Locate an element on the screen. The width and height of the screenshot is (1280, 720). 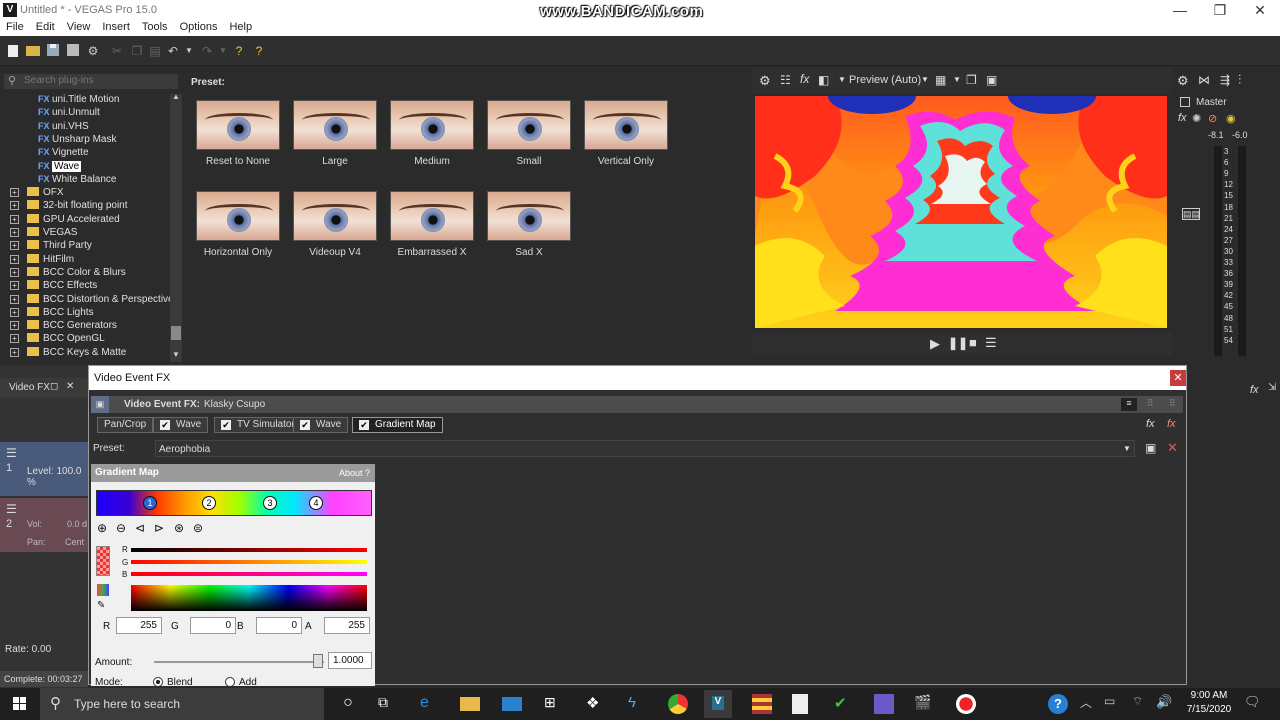
redo-dropdown-icon: ▼ is located at coordinates (223, 51).